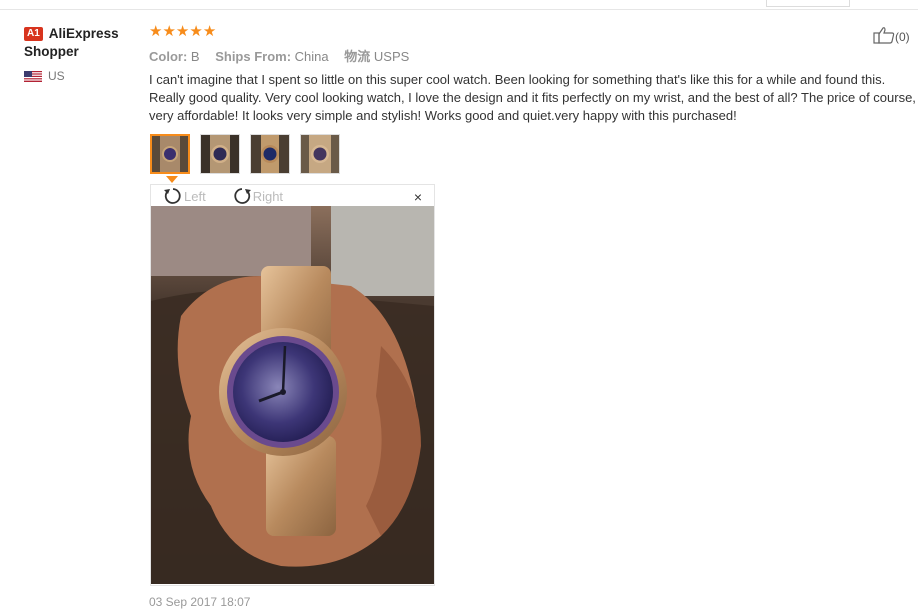 The width and height of the screenshot is (918, 614). What do you see at coordinates (200, 602) in the screenshot?
I see `review-date: 03 Sep 2017 18:07` at bounding box center [200, 602].